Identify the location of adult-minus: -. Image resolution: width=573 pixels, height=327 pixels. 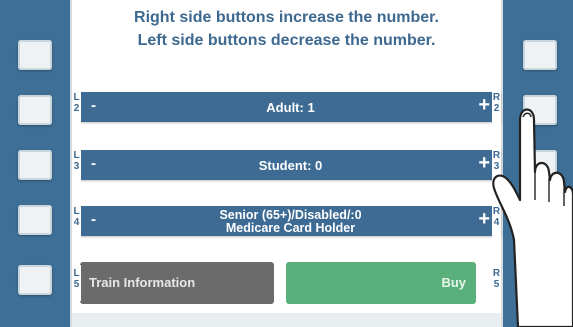
(93, 105).